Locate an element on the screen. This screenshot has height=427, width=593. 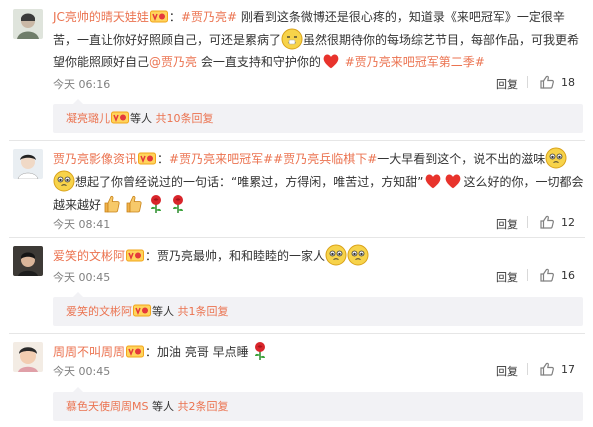
topic-link: #贾乃亮来吧冠军# is located at coordinates (221, 159).